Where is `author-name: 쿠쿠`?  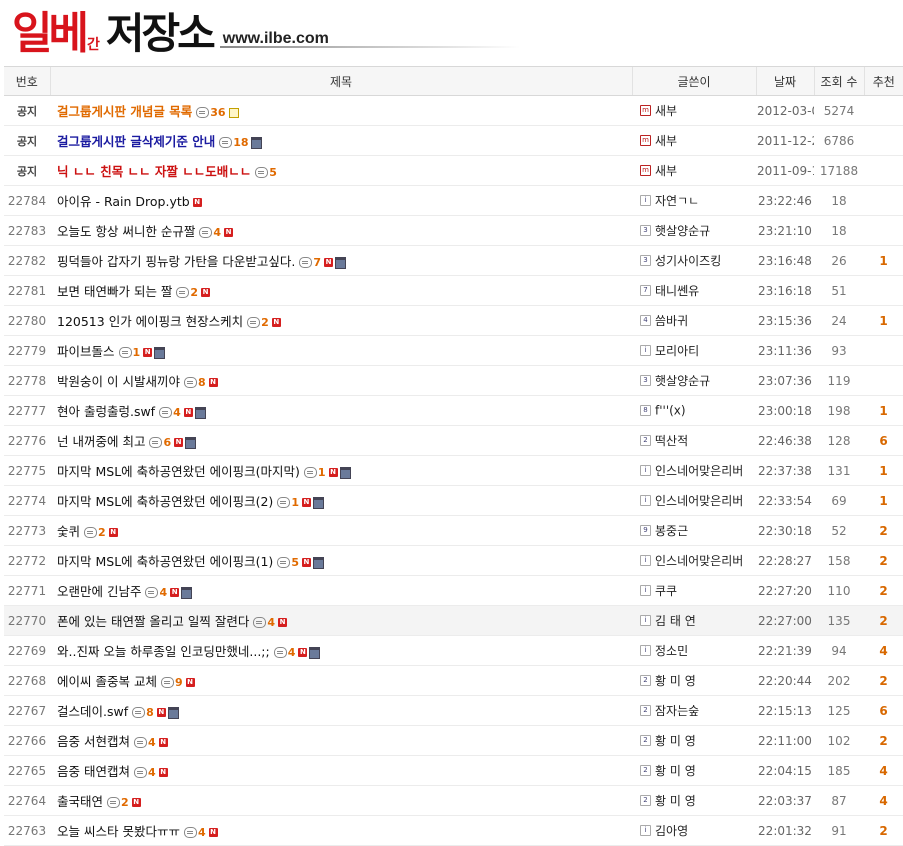 author-name: 쿠쿠 is located at coordinates (666, 591).